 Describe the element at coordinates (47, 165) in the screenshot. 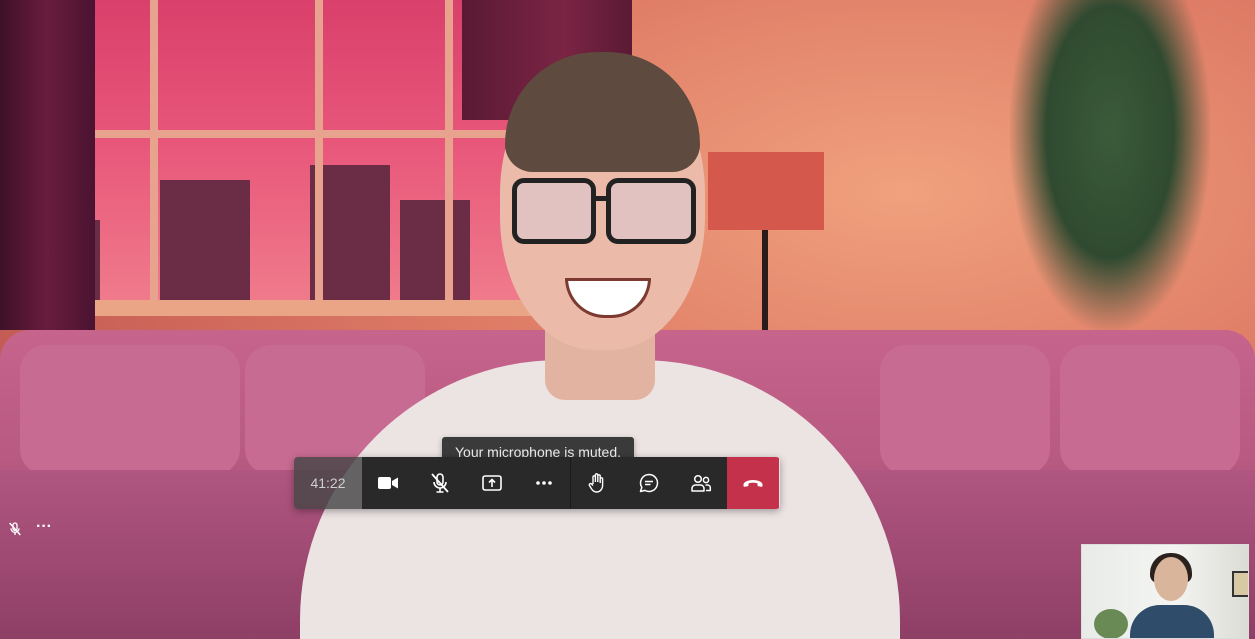

I see `curtain-left` at that location.